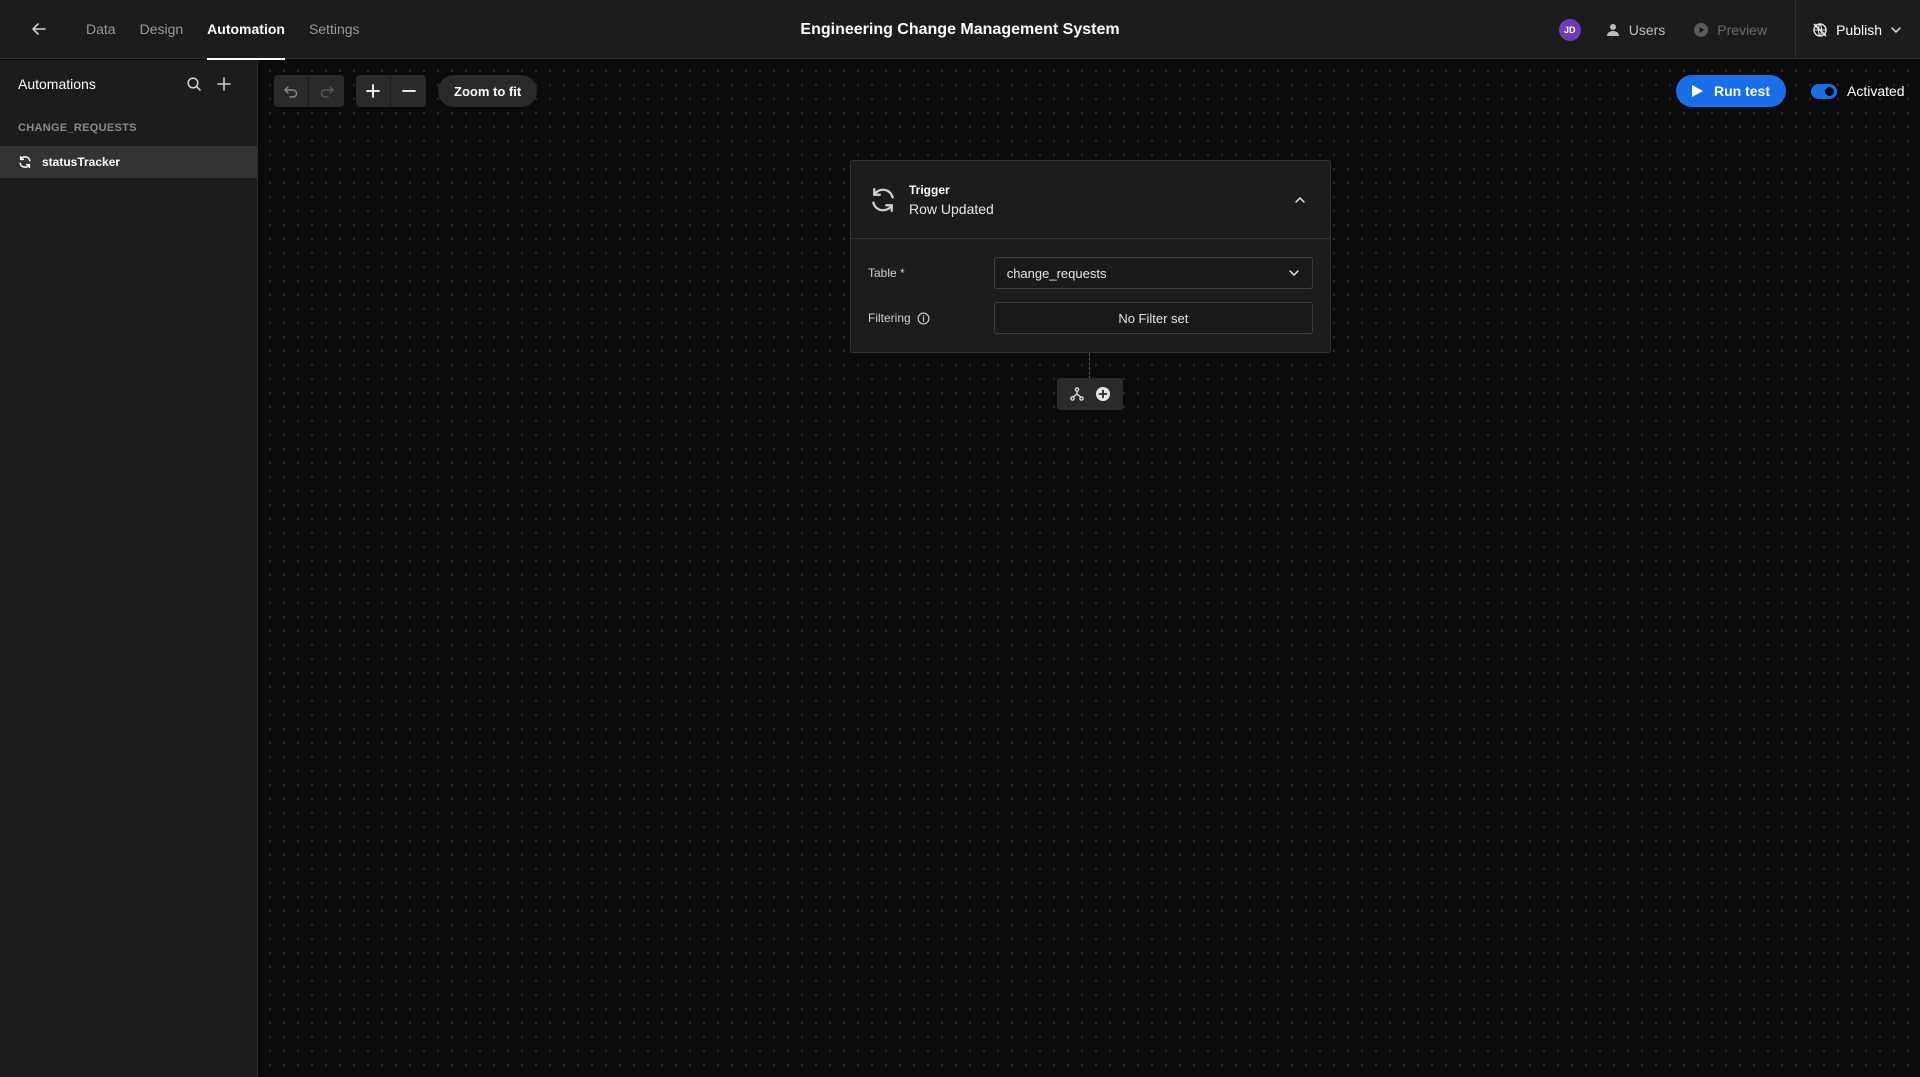  What do you see at coordinates (889, 318) in the screenshot?
I see `filtering-label-text: Filtering` at bounding box center [889, 318].